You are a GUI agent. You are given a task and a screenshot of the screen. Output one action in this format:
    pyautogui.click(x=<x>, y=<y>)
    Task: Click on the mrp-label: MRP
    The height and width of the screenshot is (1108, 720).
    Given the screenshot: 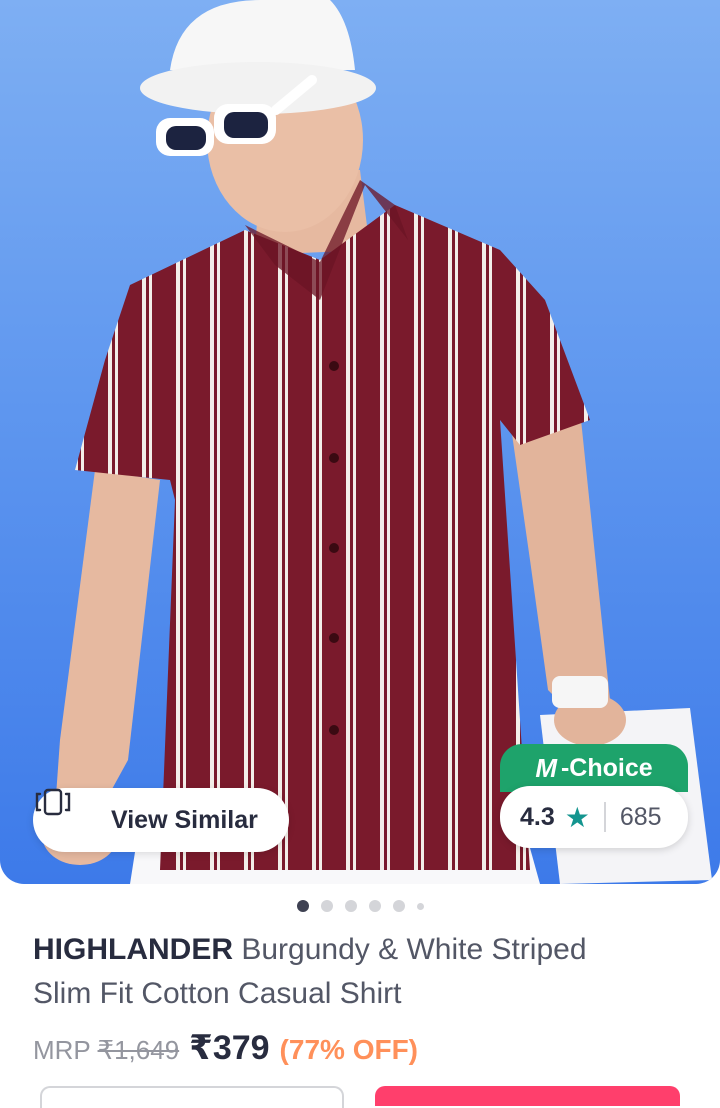 What is the action you would take?
    pyautogui.click(x=62, y=1050)
    